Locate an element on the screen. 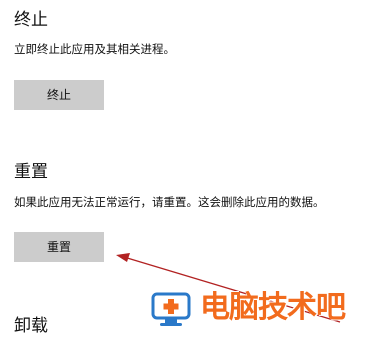 The width and height of the screenshot is (392, 338). annotation-arrow-head is located at coordinates (123, 257).